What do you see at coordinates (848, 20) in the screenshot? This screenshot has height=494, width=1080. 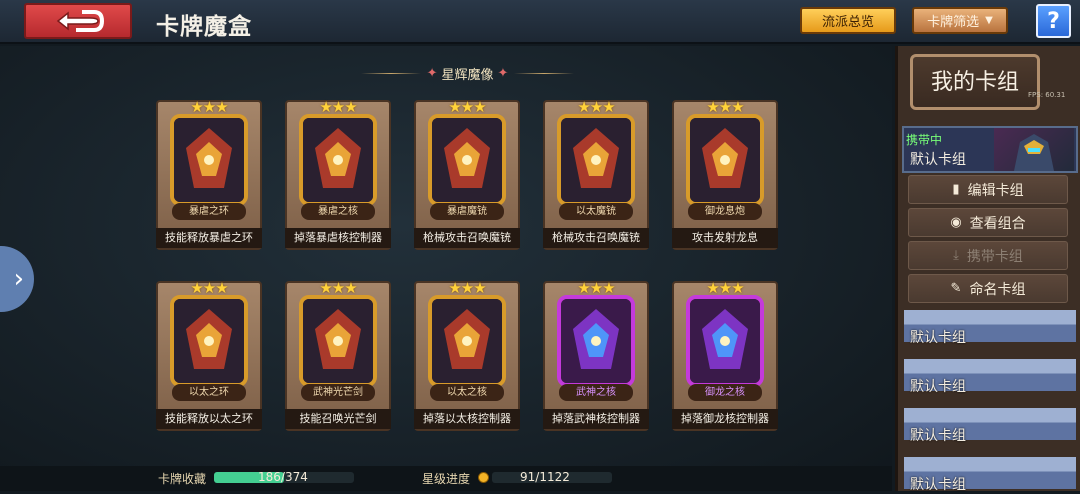 I see `genre-overview-button: 流派总览` at bounding box center [848, 20].